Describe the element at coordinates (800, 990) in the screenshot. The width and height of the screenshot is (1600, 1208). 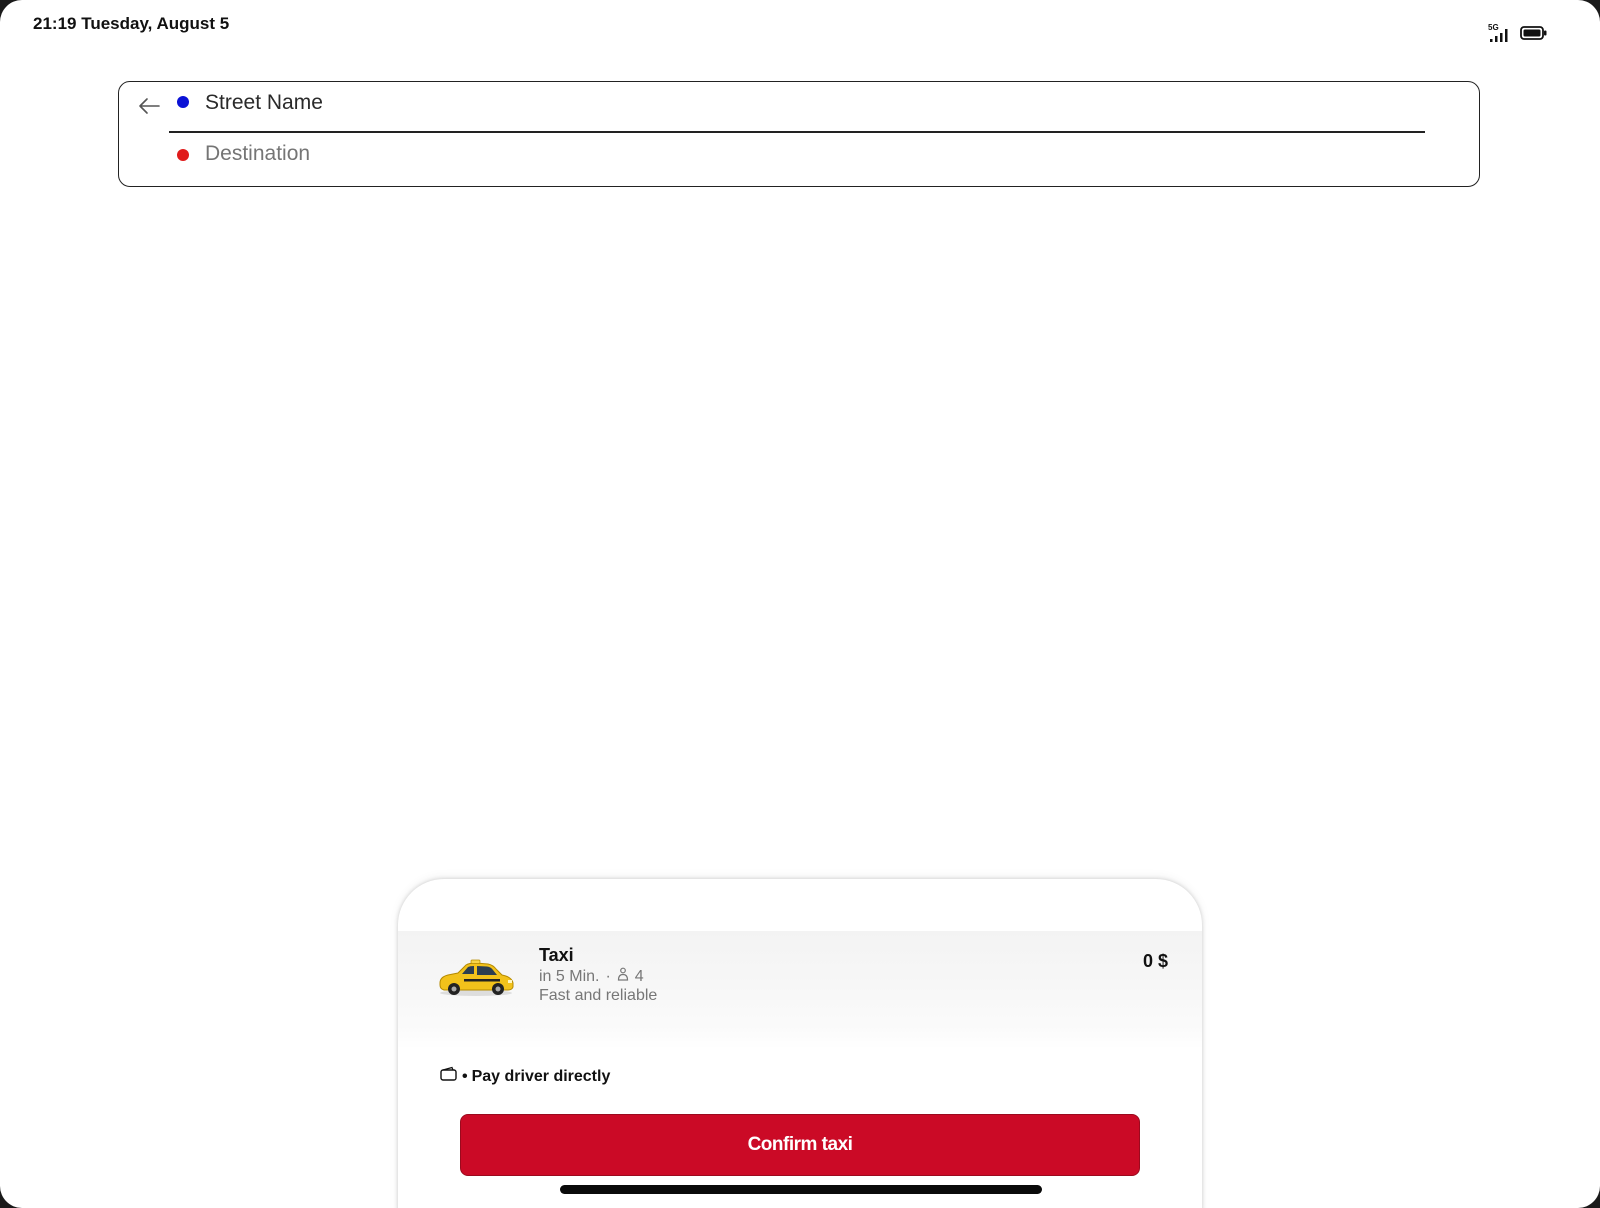
I see `ride-option-taxi: Taxi in 5 Min. · 4 Fast and reliable 0 $` at that location.